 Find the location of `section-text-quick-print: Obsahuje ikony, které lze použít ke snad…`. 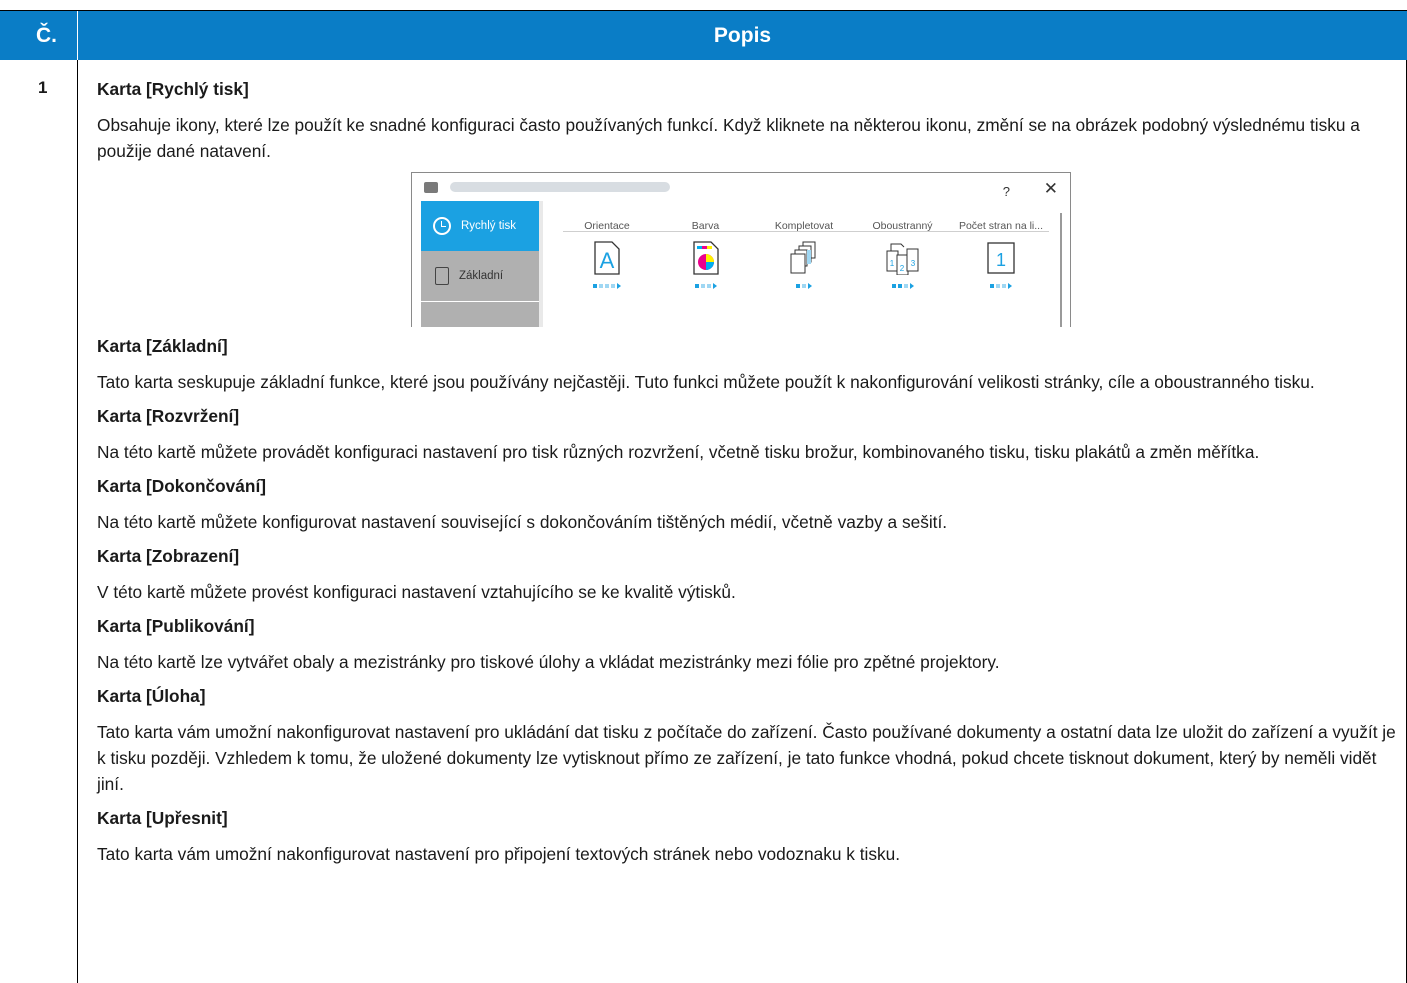

section-text-quick-print: Obsahuje ikony, které lze použít ke snad… is located at coordinates (728, 138).